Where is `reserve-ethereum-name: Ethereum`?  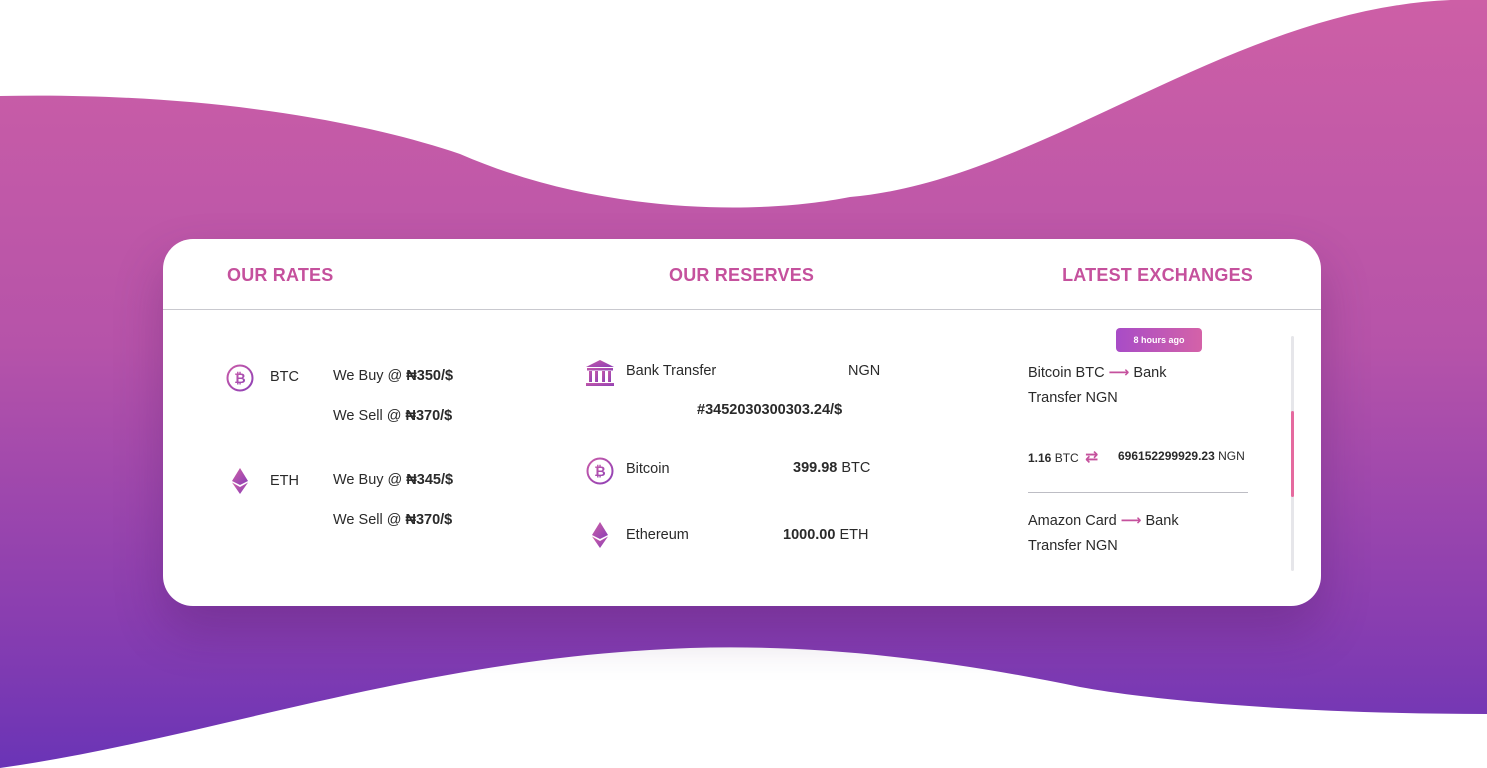 reserve-ethereum-name: Ethereum is located at coordinates (657, 535).